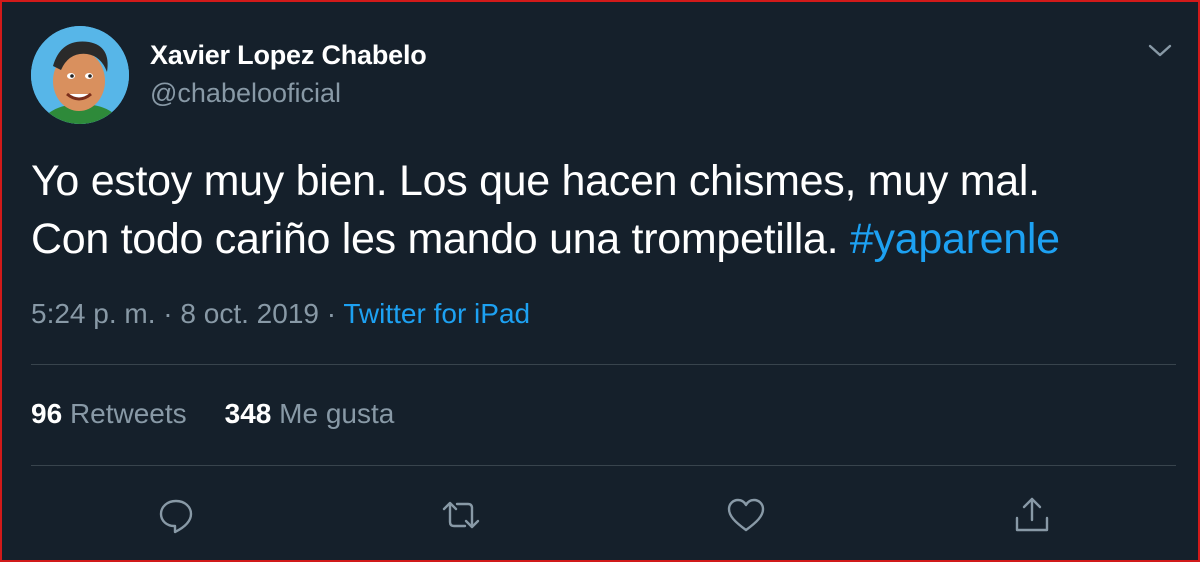 The image size is (1200, 562). Describe the element at coordinates (212, 414) in the screenshot. I see `tweet-stats: 96 Retweets 348 Me gusta` at that location.